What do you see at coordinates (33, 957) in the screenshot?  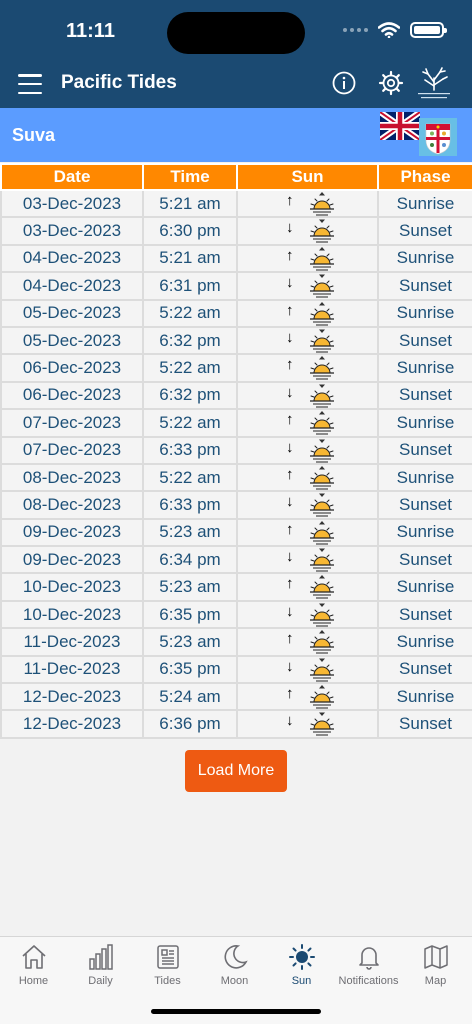 I see `home-icon` at bounding box center [33, 957].